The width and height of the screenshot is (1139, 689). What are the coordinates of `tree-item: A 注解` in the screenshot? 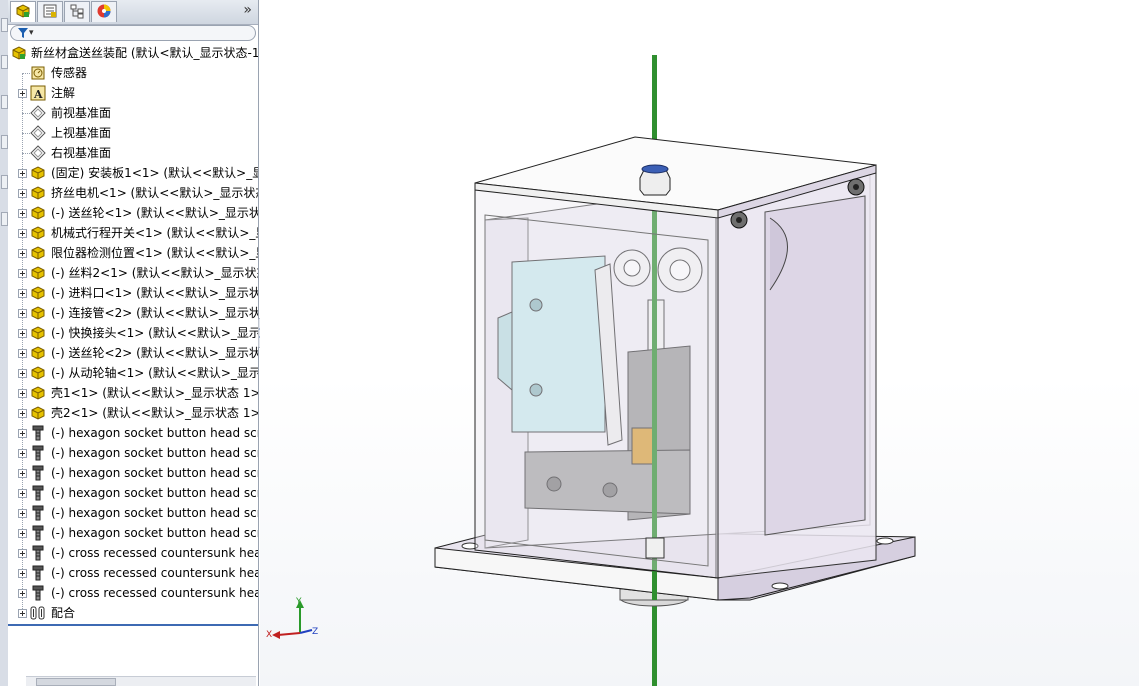 It's located at (133, 93).